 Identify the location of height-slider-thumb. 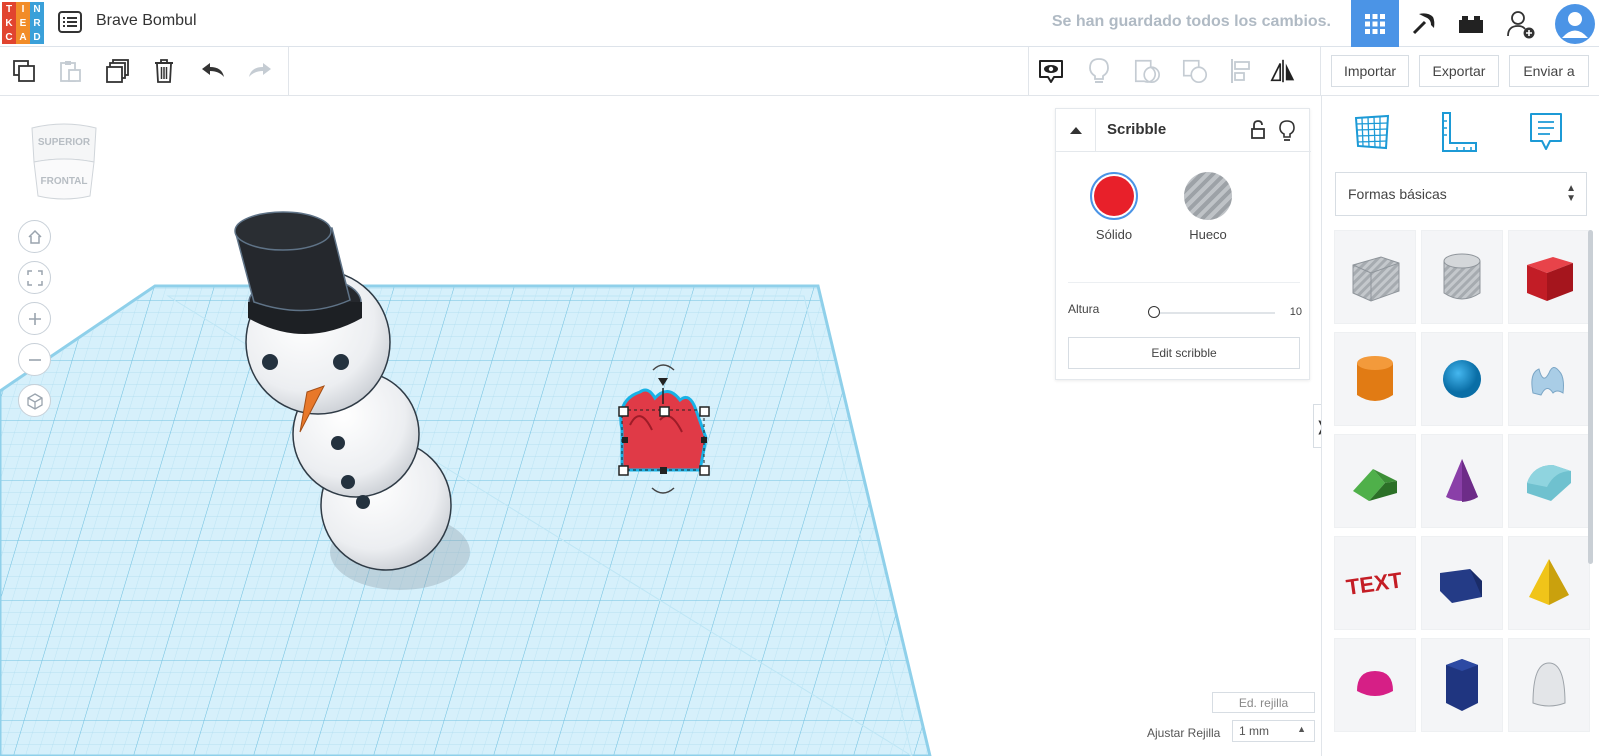
(1154, 312).